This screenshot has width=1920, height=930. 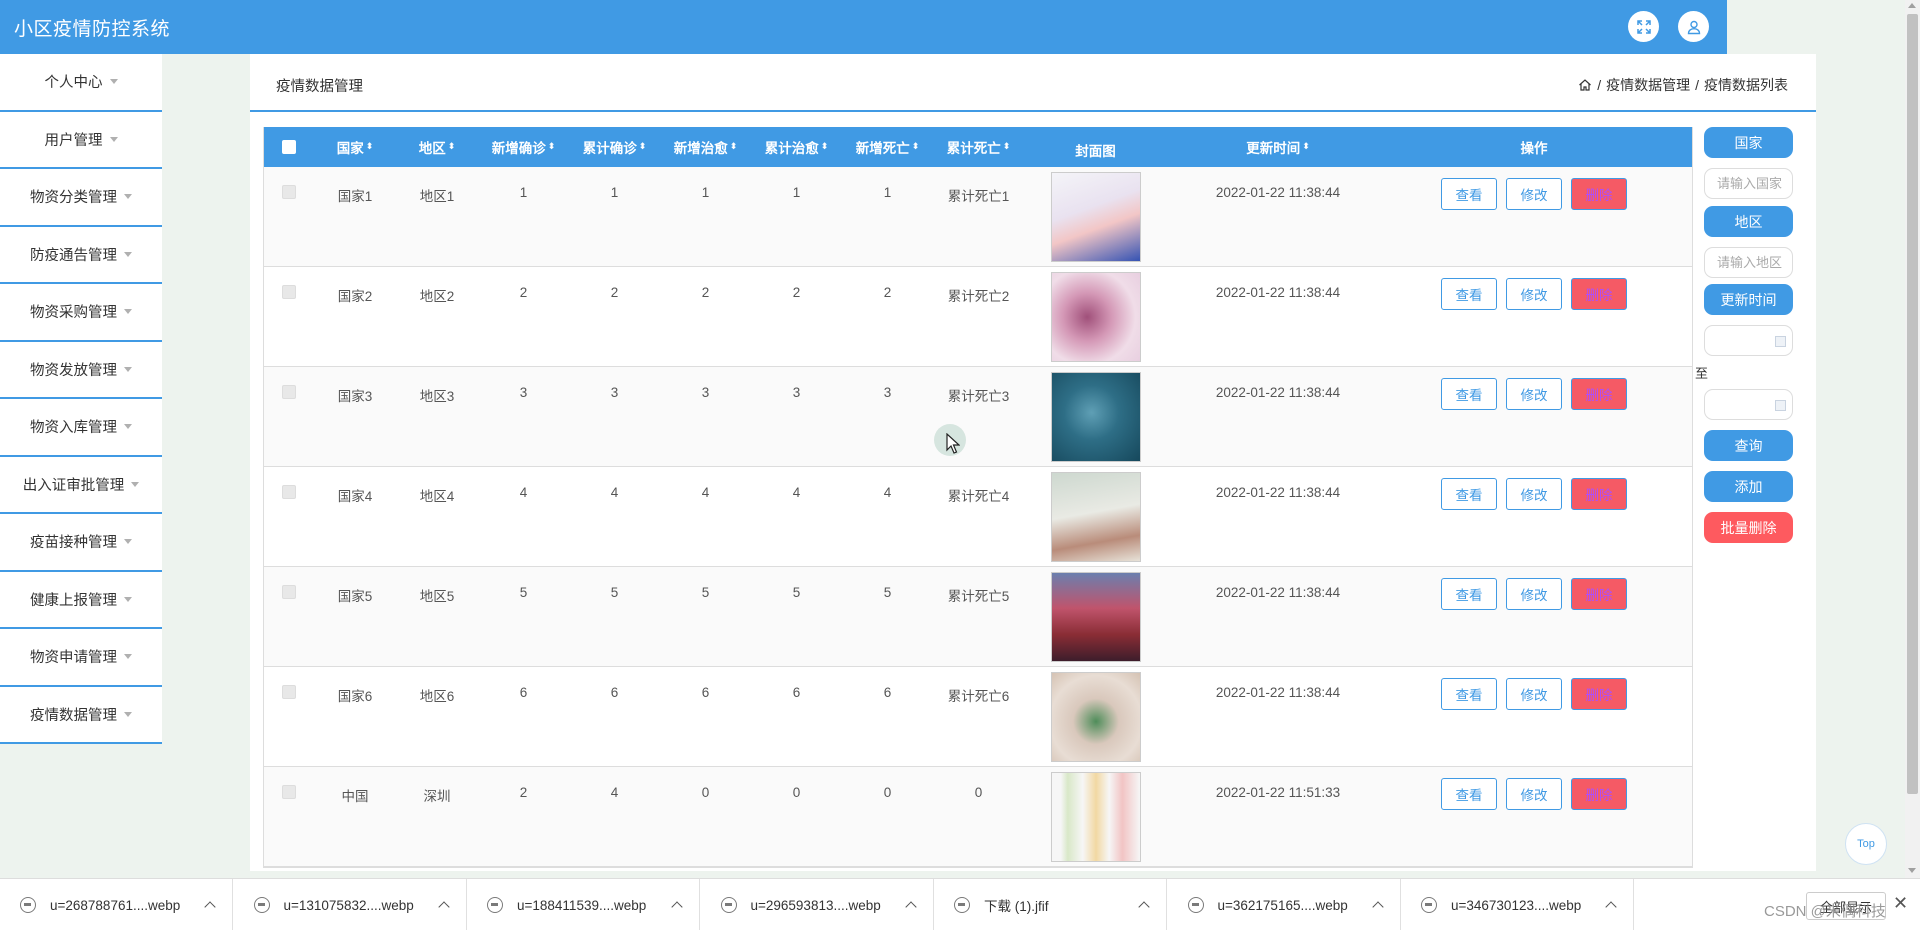 What do you see at coordinates (81, 658) in the screenshot?
I see `sidebar-item: 物资申请管理` at bounding box center [81, 658].